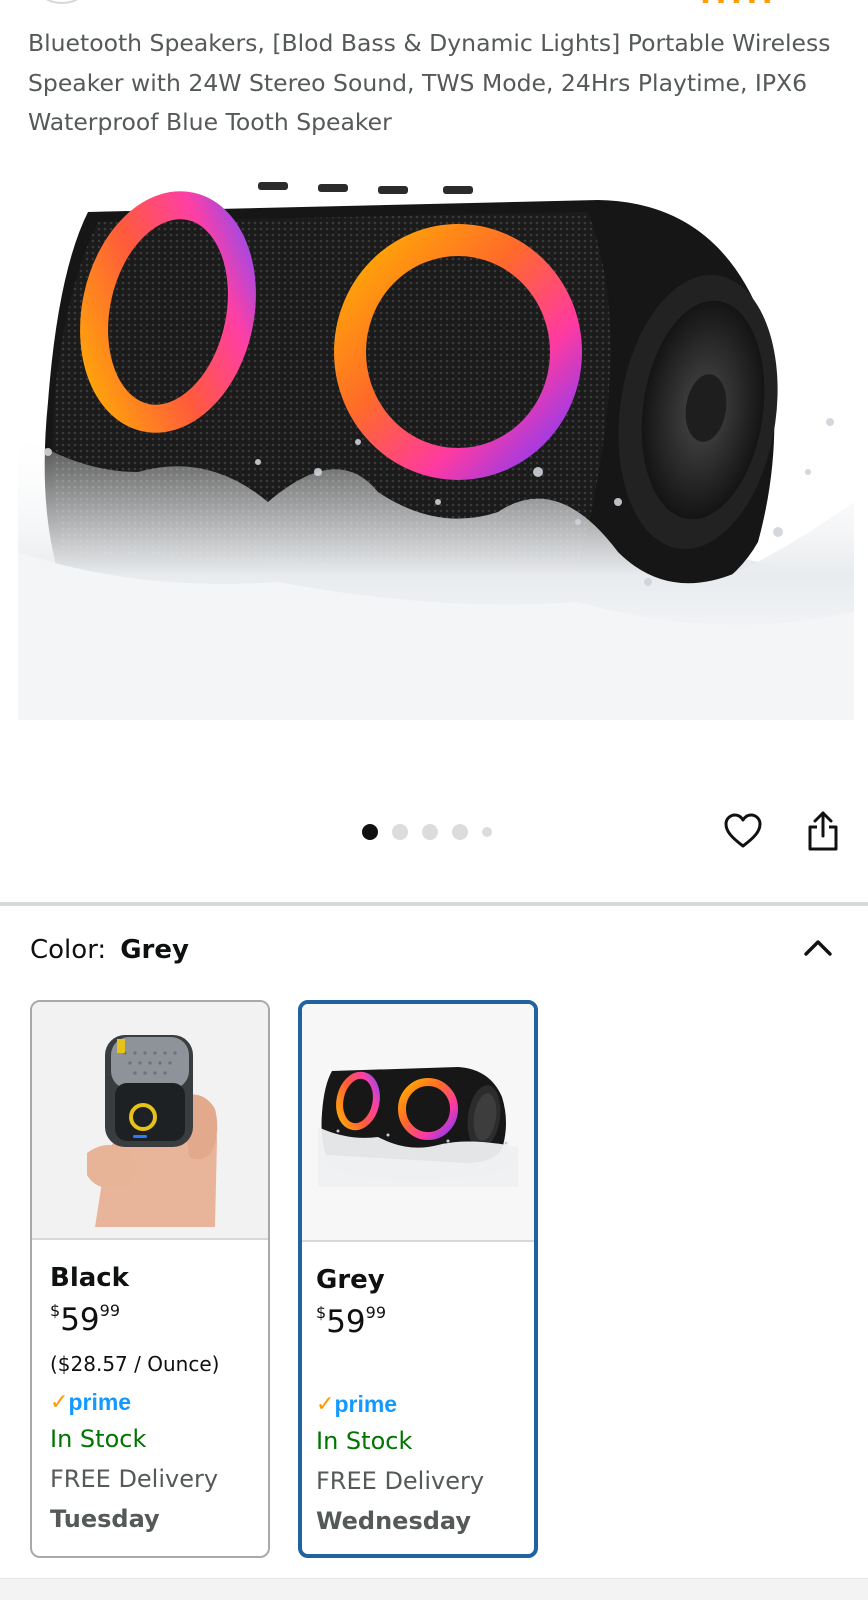 This screenshot has width=868, height=1600. Describe the element at coordinates (68, 950) in the screenshot. I see `color-label: Color:` at that location.